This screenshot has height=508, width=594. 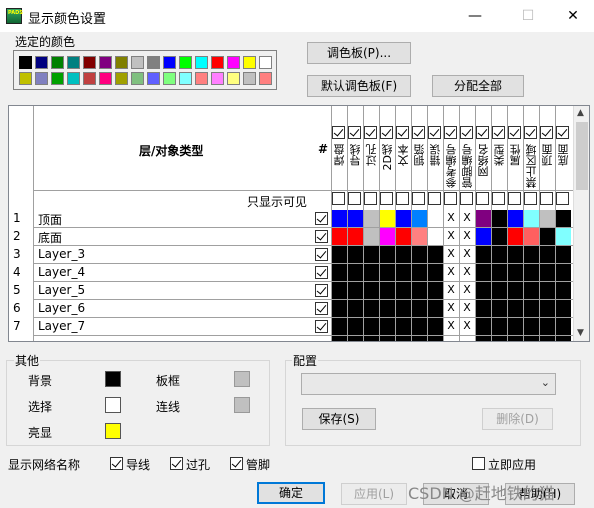 What do you see at coordinates (242, 379) in the screenshot?
I see `board-outline-color-swatch` at bounding box center [242, 379].